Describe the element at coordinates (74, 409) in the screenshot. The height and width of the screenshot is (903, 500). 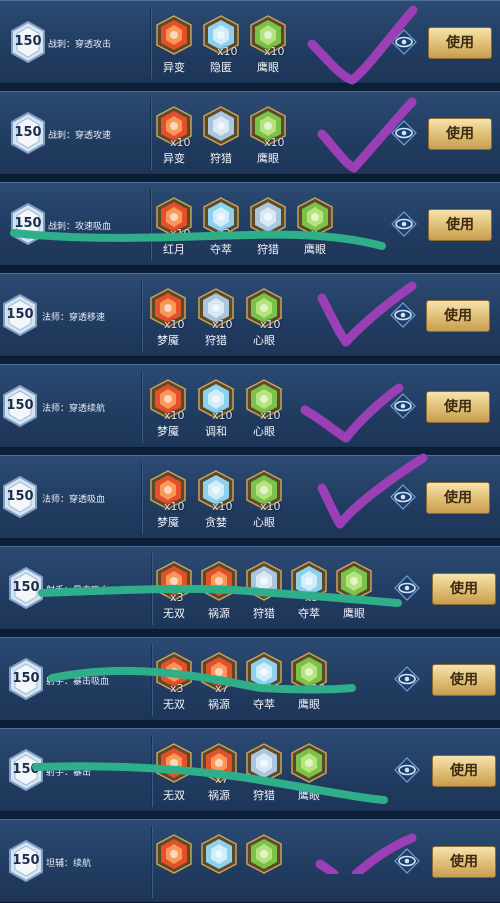
I see `preset-title: 法师：穿透续航` at that location.